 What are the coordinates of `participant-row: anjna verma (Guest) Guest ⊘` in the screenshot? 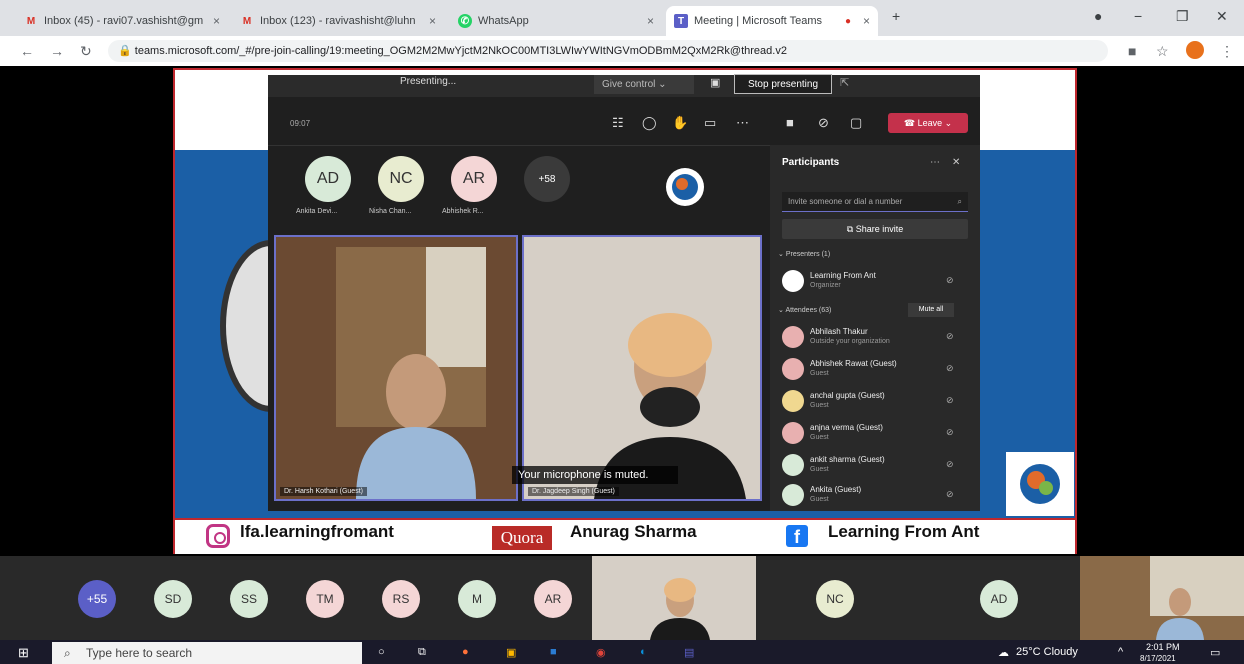 It's located at (872, 434).